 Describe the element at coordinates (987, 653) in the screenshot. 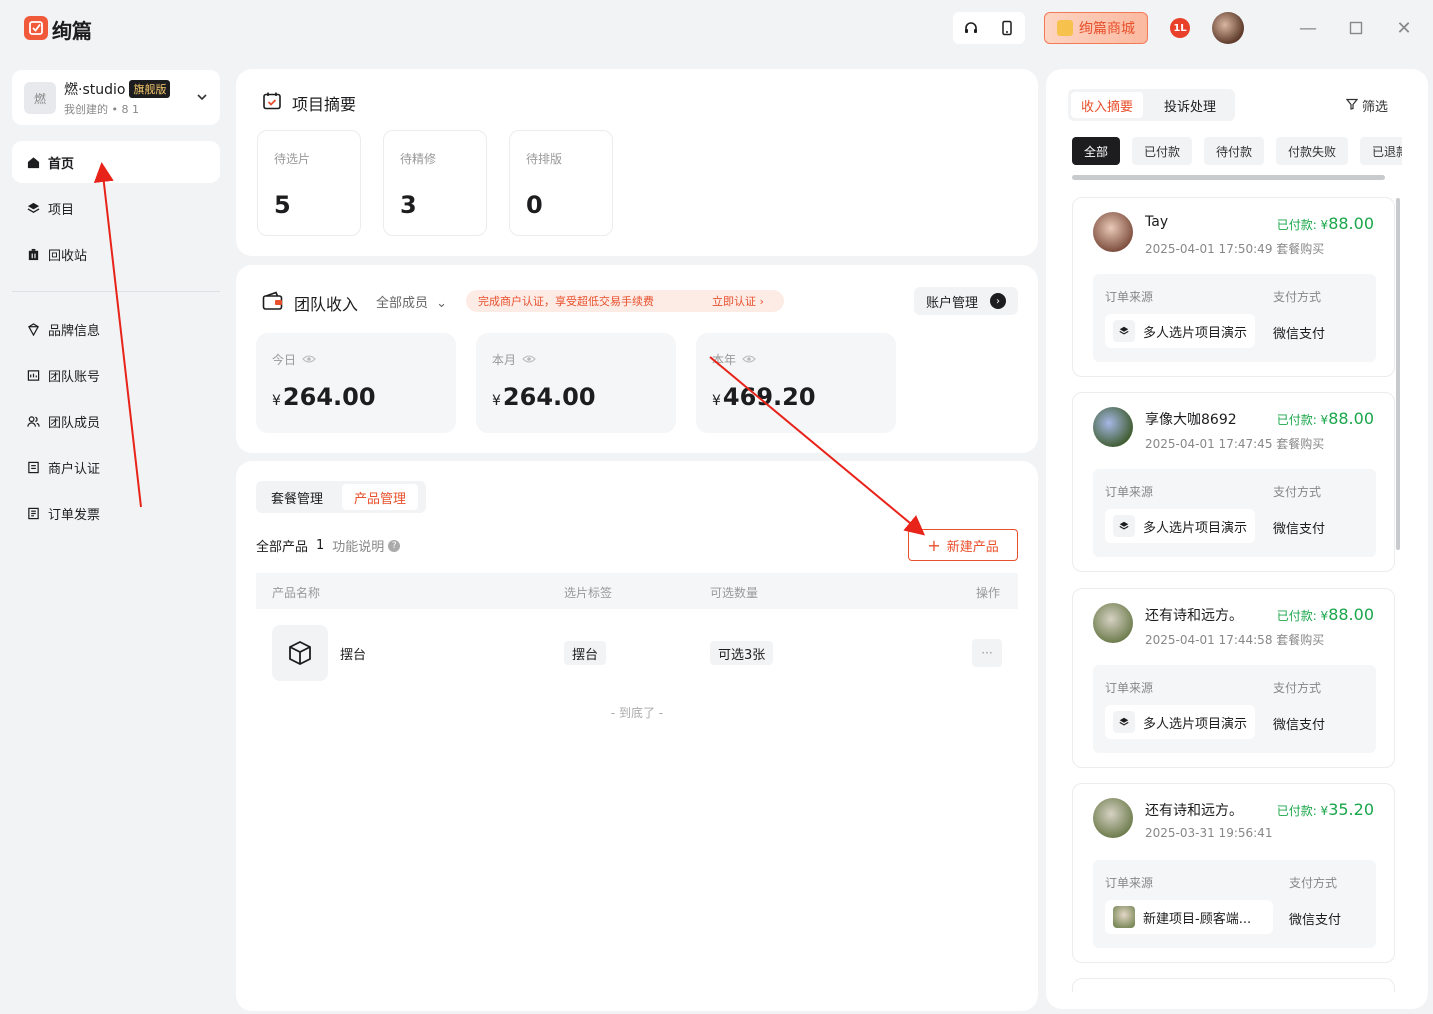

I see `more-actions-button: ···` at that location.